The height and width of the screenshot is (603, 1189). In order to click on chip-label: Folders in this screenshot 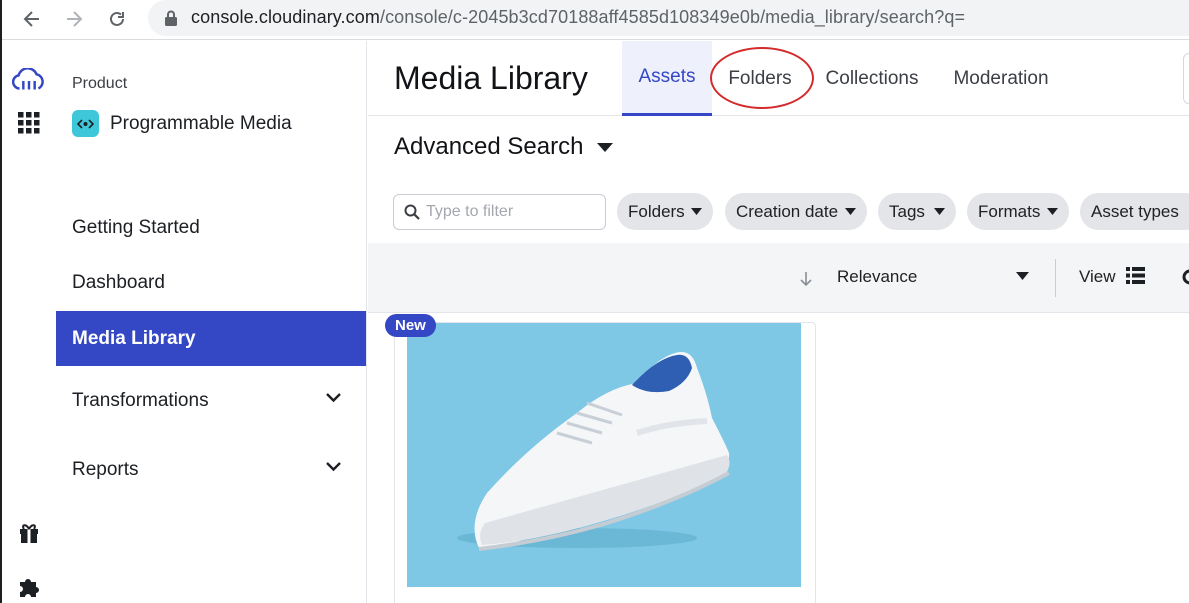, I will do `click(656, 211)`.